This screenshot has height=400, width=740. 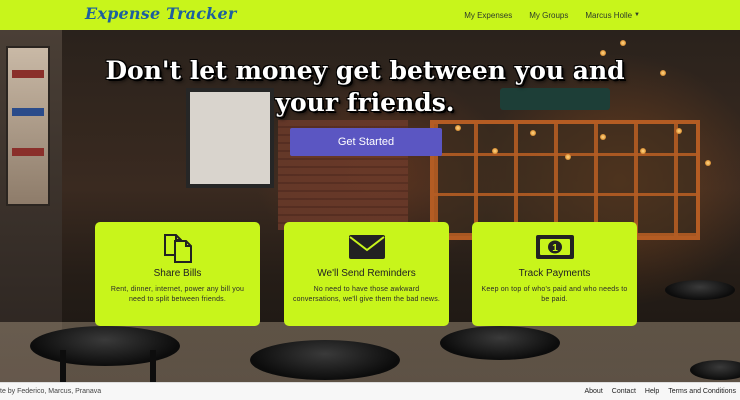 I want to click on footer-credit: te by Federico, Marcus, Pranava, so click(x=51, y=391).